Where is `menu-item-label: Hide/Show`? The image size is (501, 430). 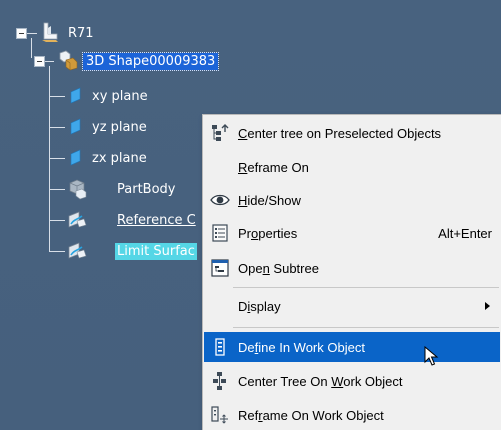 menu-item-label: Hide/Show is located at coordinates (269, 200).